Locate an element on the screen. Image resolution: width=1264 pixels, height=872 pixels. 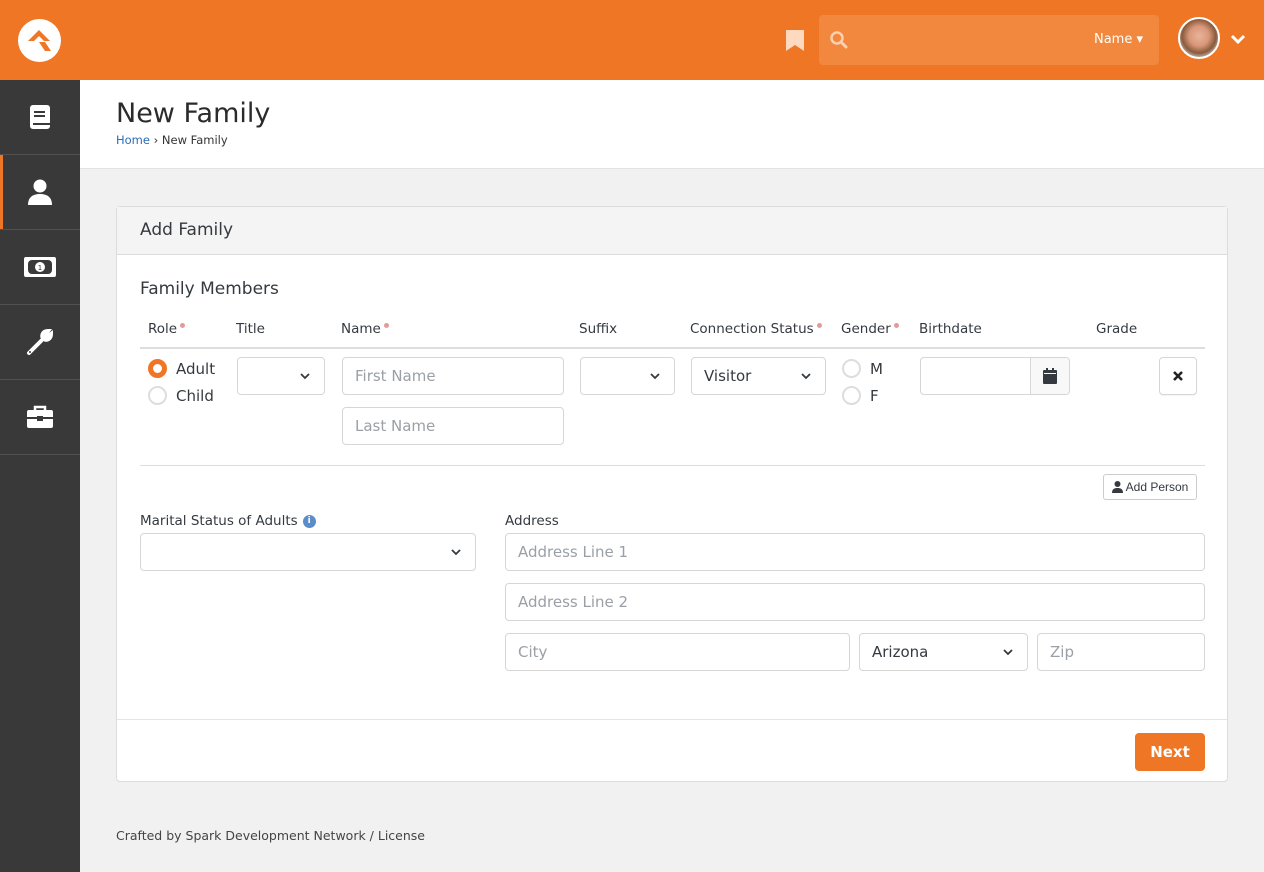
marital-status-label: Marital Status of Adults i is located at coordinates (228, 521).